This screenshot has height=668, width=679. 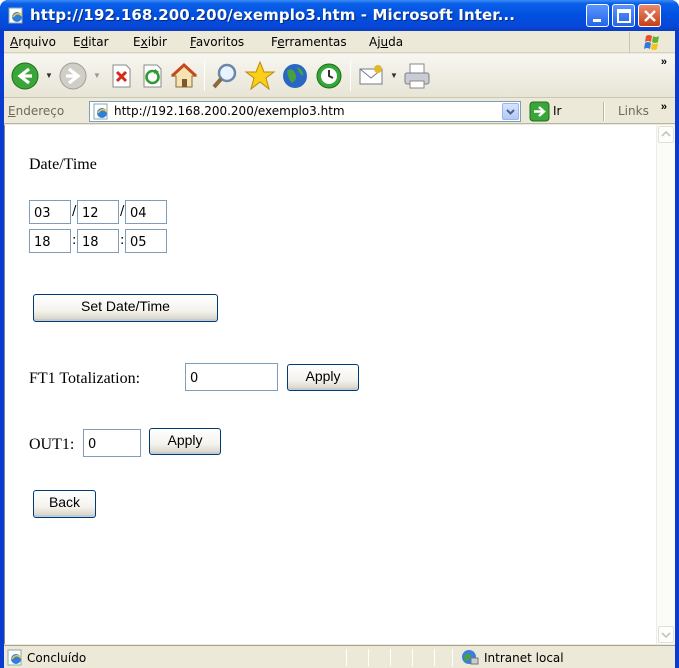 What do you see at coordinates (231, 377) in the screenshot?
I see `ft1-totalization-input` at bounding box center [231, 377].